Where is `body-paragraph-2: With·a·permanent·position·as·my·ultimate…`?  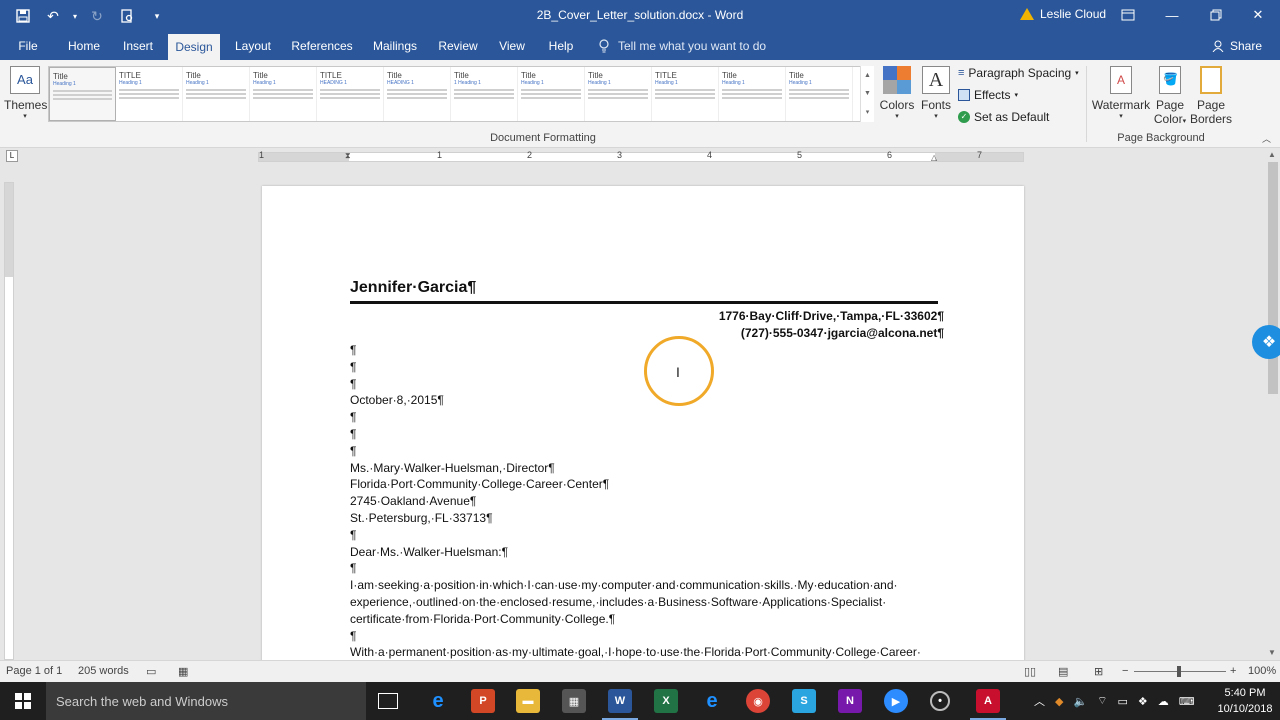 body-paragraph-2: With·a·permanent·position·as·my·ultimate… is located at coordinates (648, 652).